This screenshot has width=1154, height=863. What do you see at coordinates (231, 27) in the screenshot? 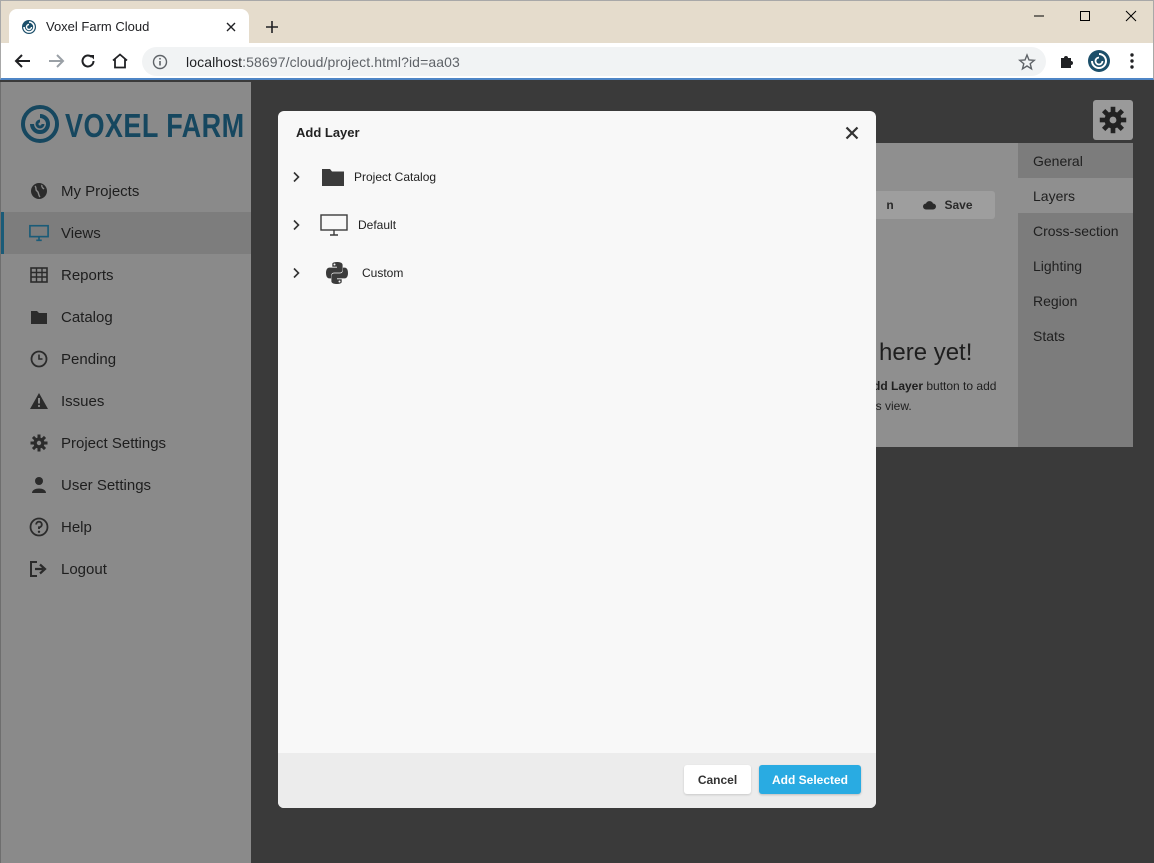
I see `tab-close-icon` at bounding box center [231, 27].